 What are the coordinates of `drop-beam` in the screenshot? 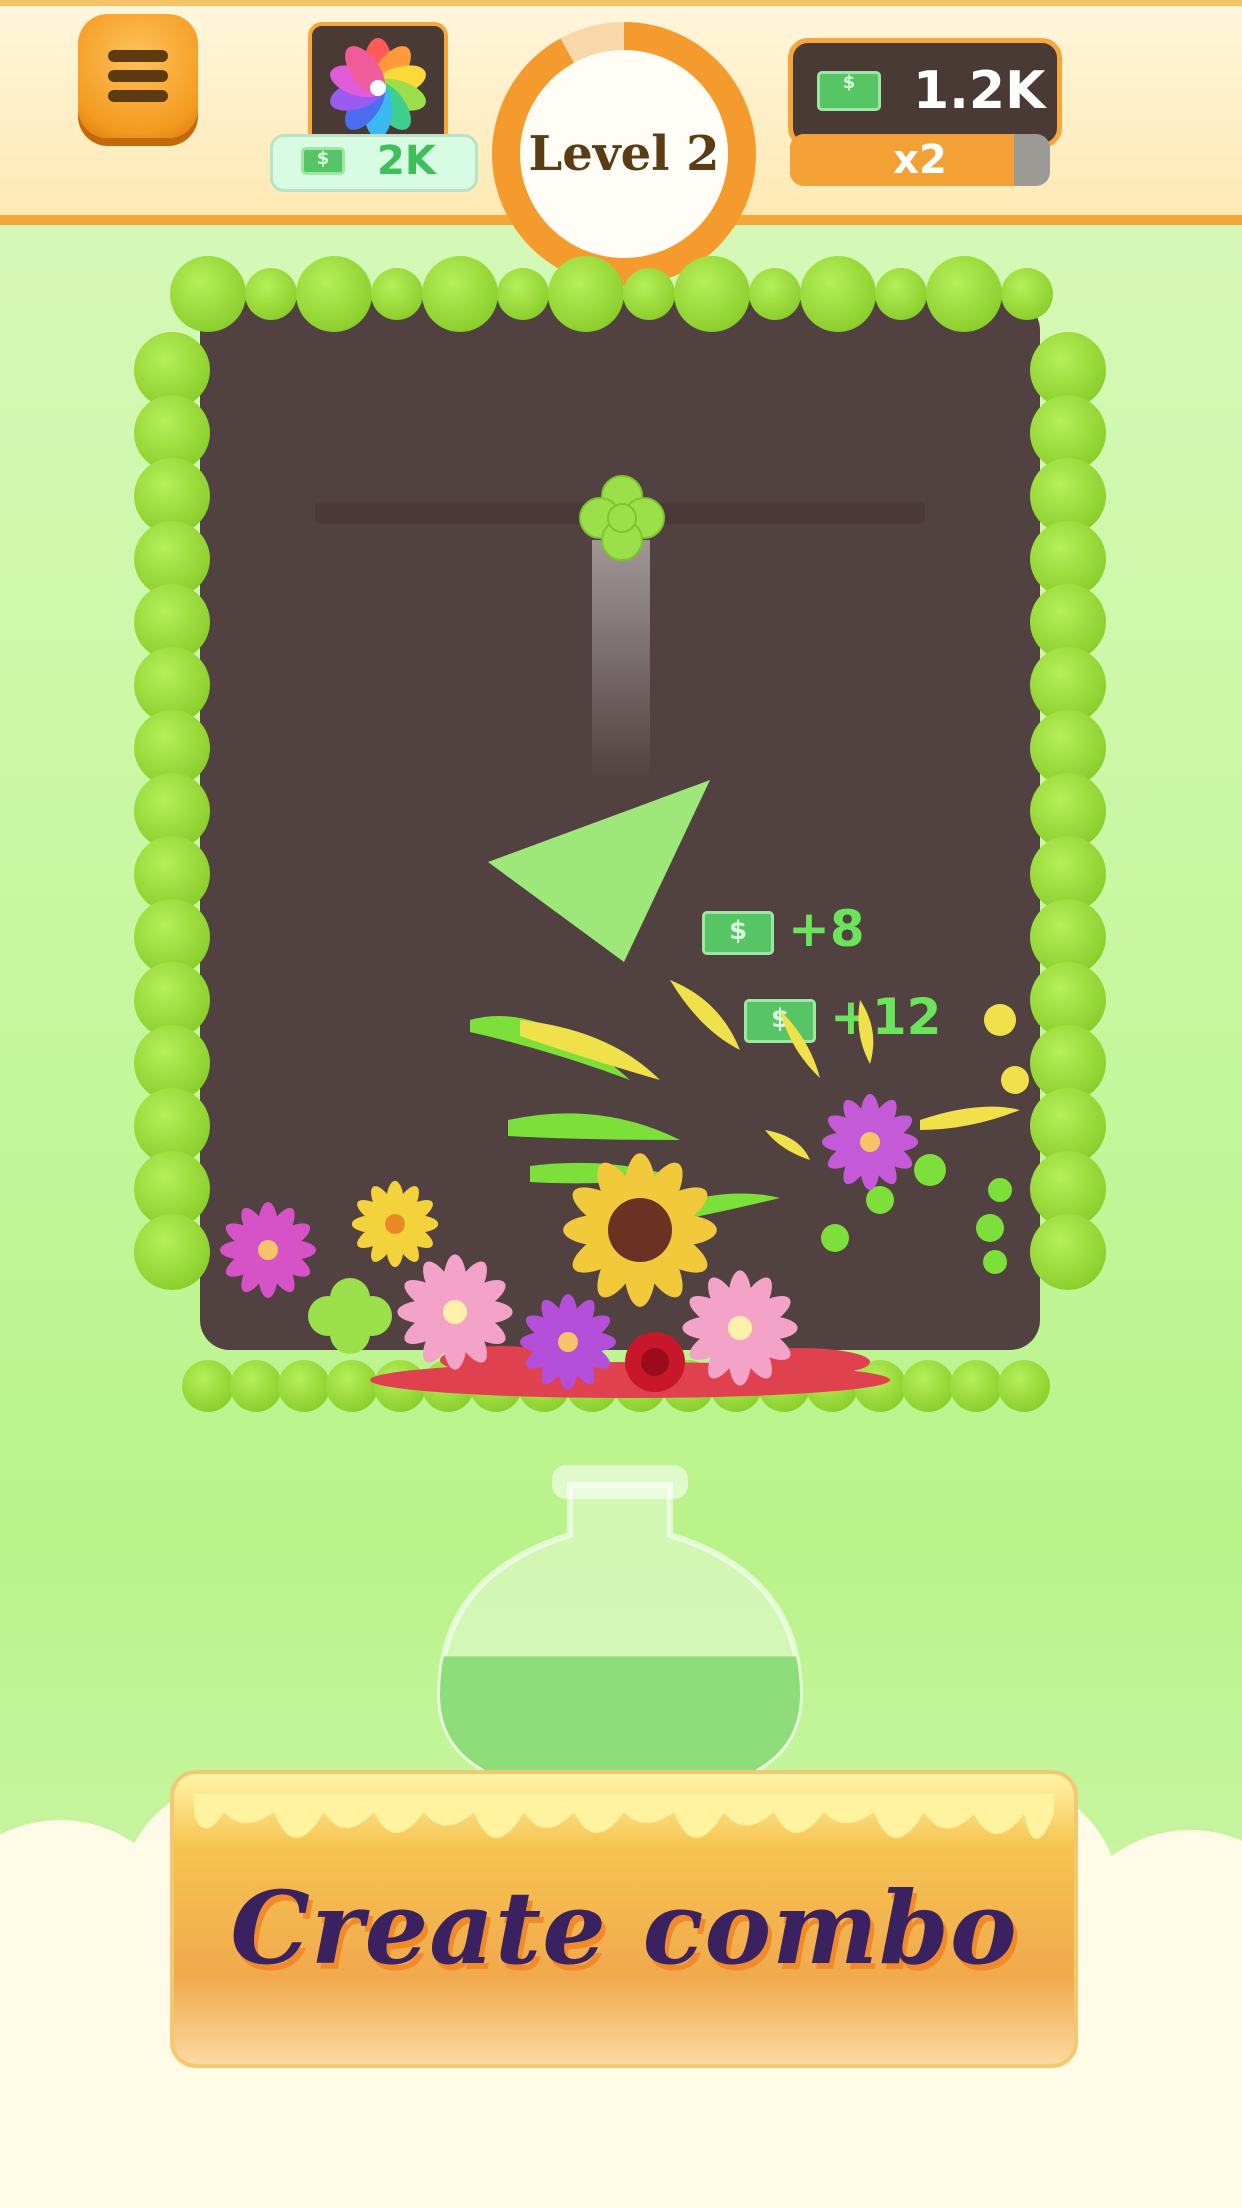 It's located at (621, 660).